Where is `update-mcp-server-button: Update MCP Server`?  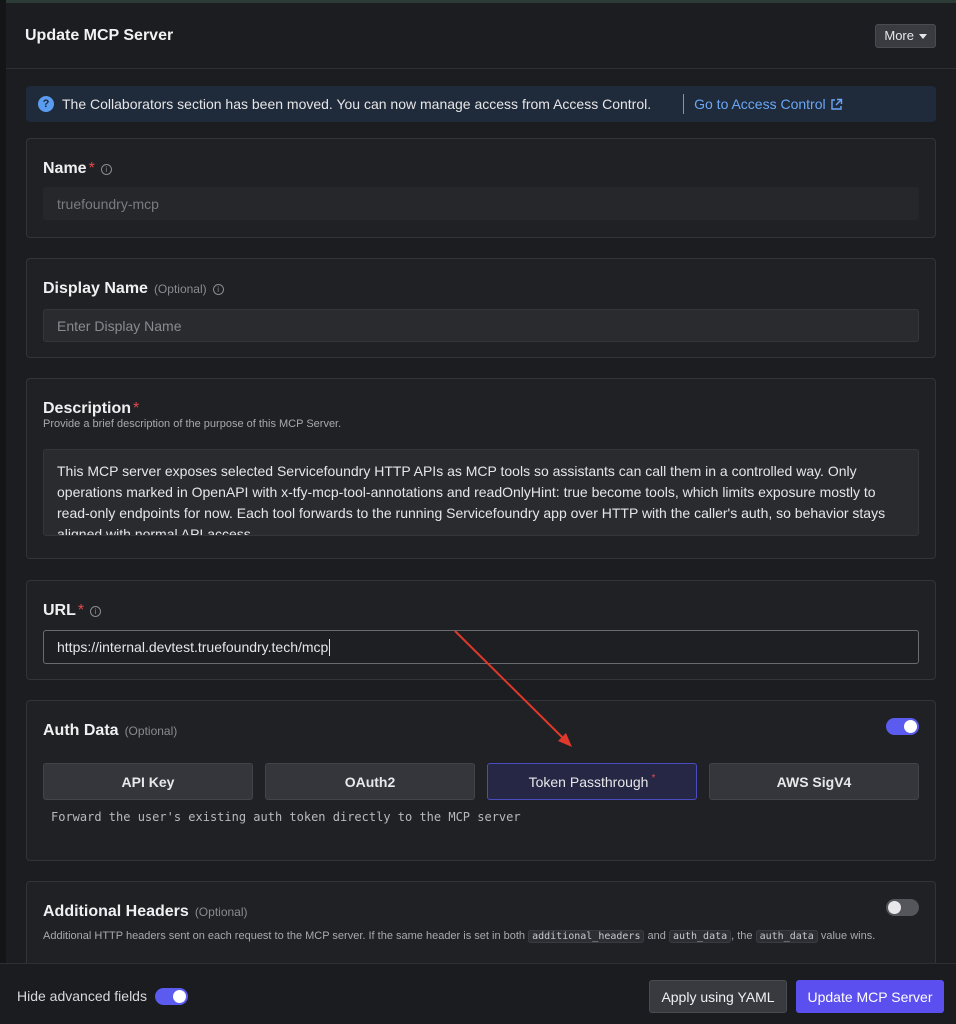 update-mcp-server-button: Update MCP Server is located at coordinates (870, 996).